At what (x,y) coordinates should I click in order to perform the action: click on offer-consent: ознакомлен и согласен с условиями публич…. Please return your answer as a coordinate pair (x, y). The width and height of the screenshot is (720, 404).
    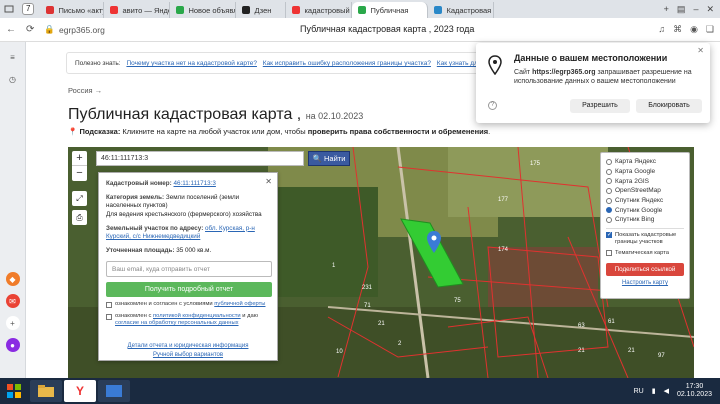
    Looking at the image, I should click on (188, 305).